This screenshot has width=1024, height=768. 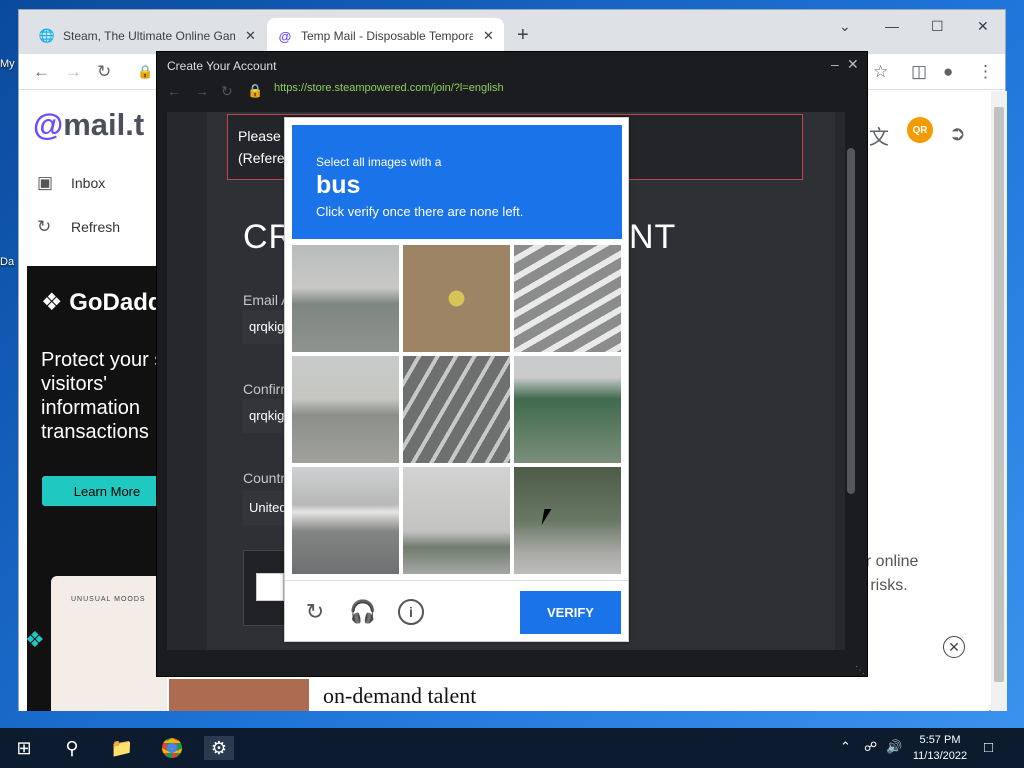 What do you see at coordinates (985, 72) in the screenshot?
I see `menu-icon: ⋮` at bounding box center [985, 72].